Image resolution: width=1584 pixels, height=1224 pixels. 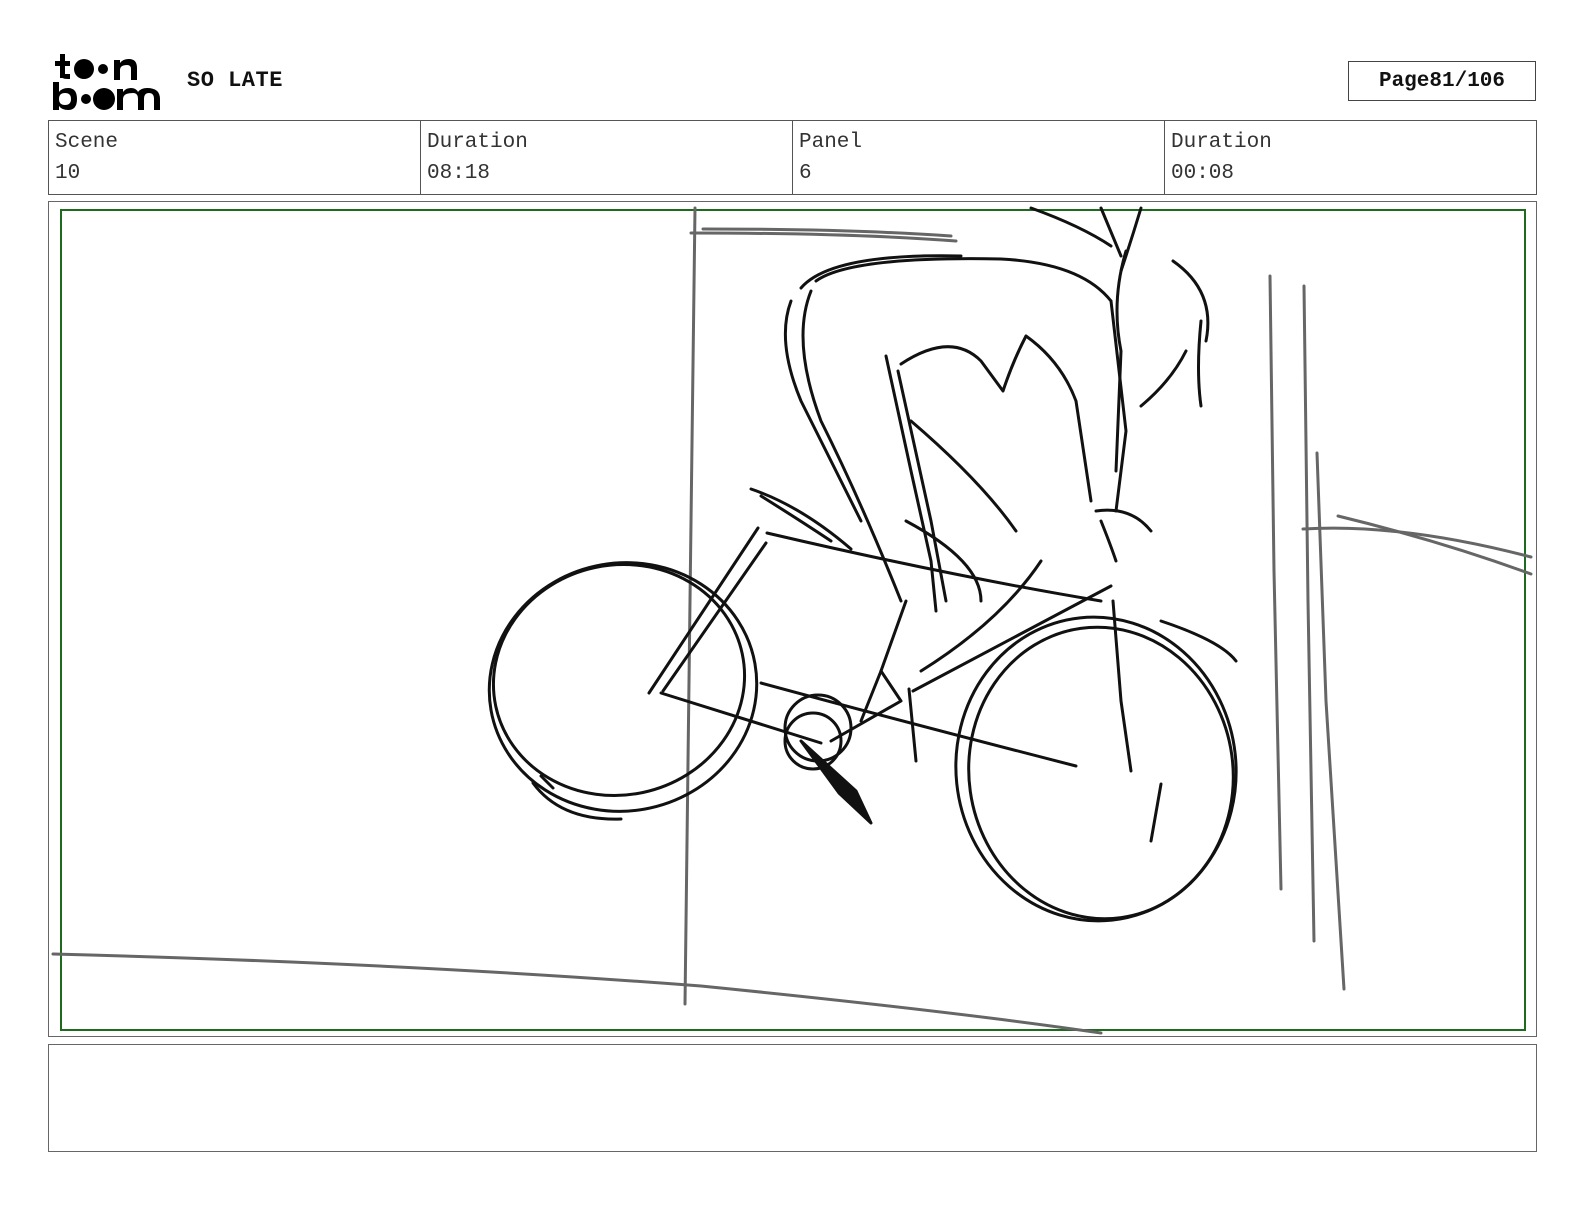 What do you see at coordinates (831, 142) in the screenshot?
I see `panel-label: Panel` at bounding box center [831, 142].